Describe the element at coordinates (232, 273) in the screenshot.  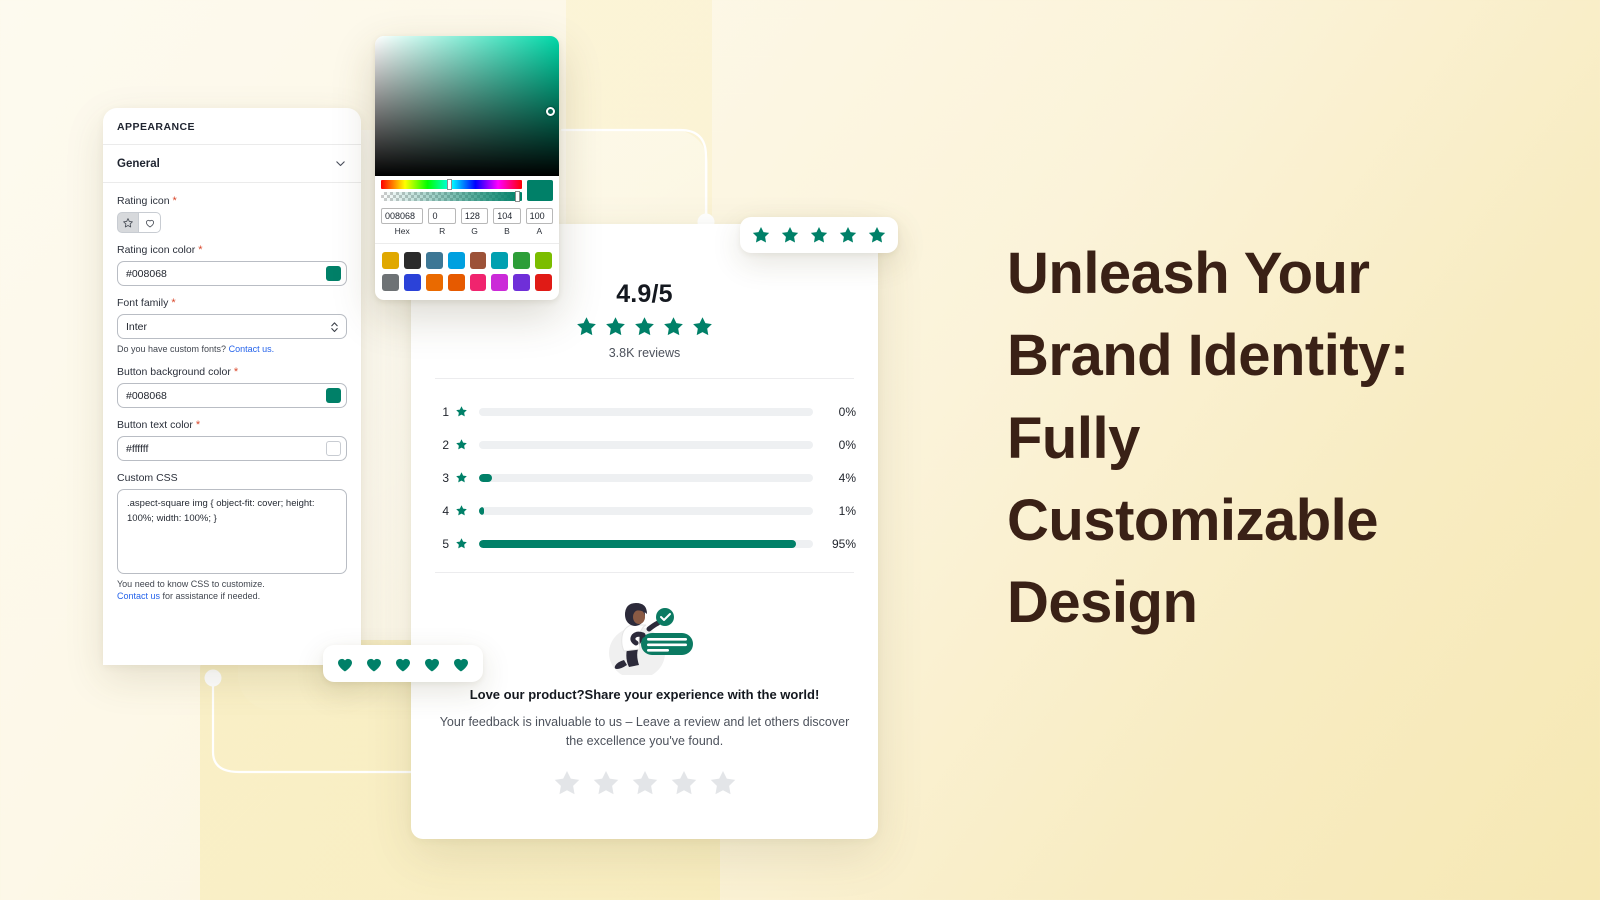
I see `rating-icon-color-input: #008068` at that location.